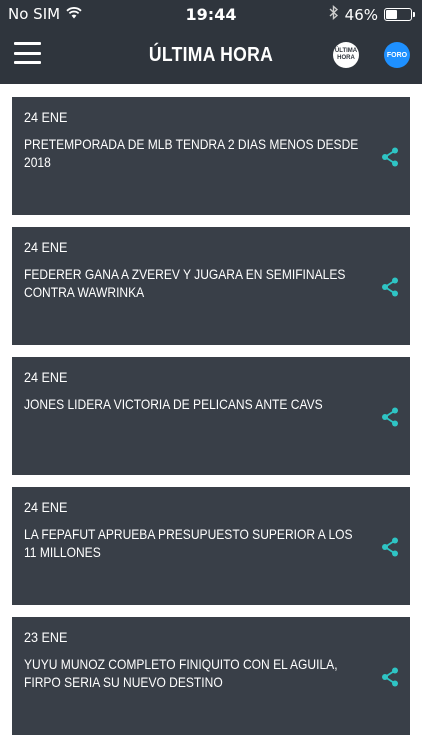 The width and height of the screenshot is (422, 750). Describe the element at coordinates (346, 58) in the screenshot. I see `logo-ultima-line2: HORA` at that location.